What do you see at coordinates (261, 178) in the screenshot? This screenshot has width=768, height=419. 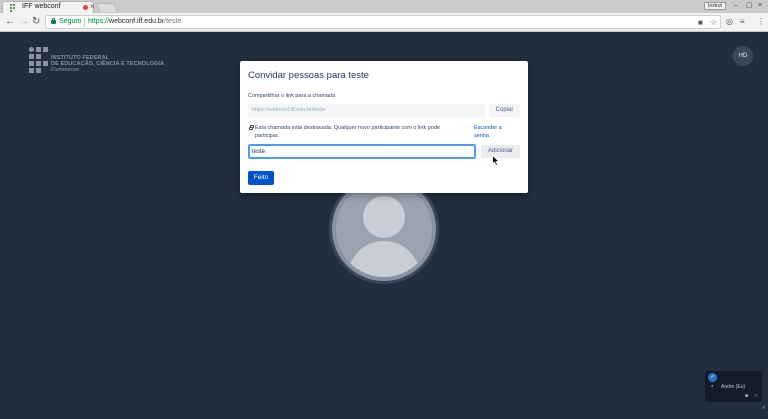 I see `done-button: Feito` at bounding box center [261, 178].